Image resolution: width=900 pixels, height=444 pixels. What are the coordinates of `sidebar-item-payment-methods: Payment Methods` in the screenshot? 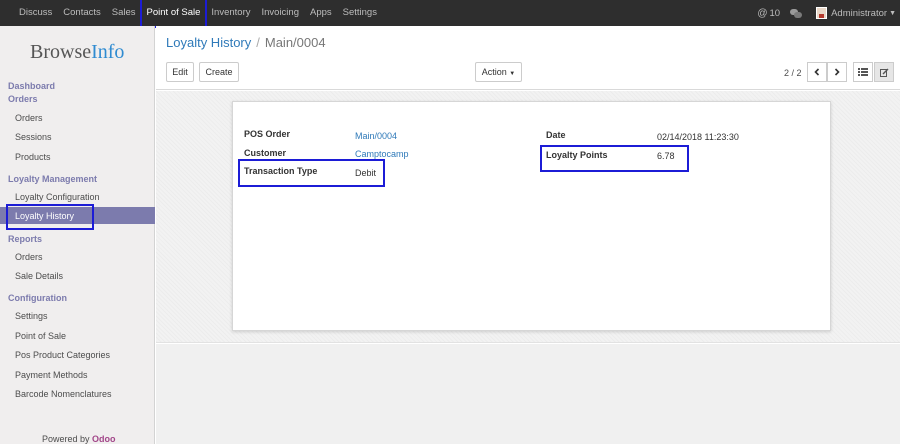 It's located at (51, 375).